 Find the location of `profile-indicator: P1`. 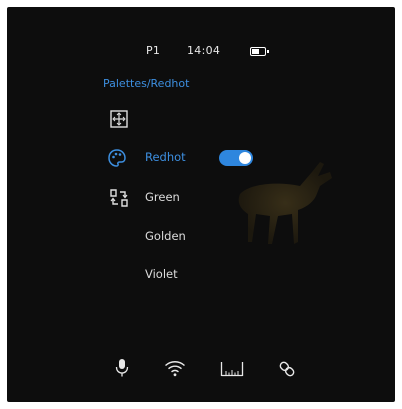

profile-indicator: P1 is located at coordinates (153, 50).